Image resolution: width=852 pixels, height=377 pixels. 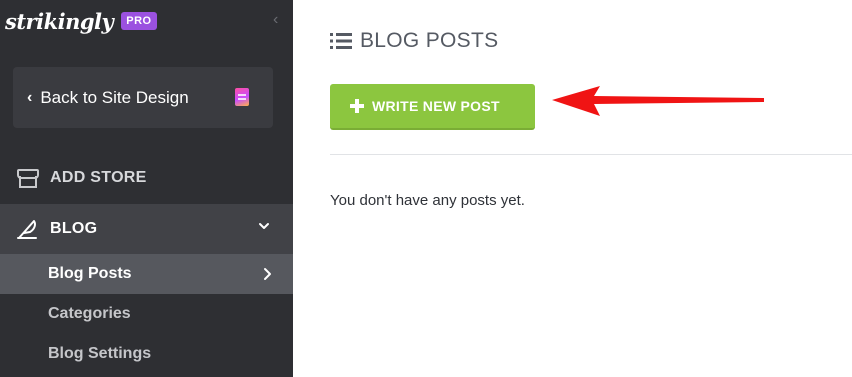 I want to click on sidebar-subitem-label: Categories, so click(x=89, y=313).